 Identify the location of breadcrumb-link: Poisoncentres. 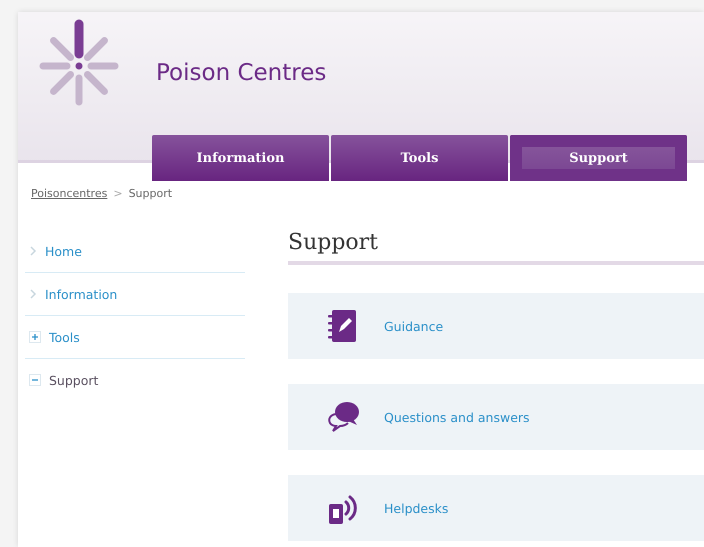
(69, 193).